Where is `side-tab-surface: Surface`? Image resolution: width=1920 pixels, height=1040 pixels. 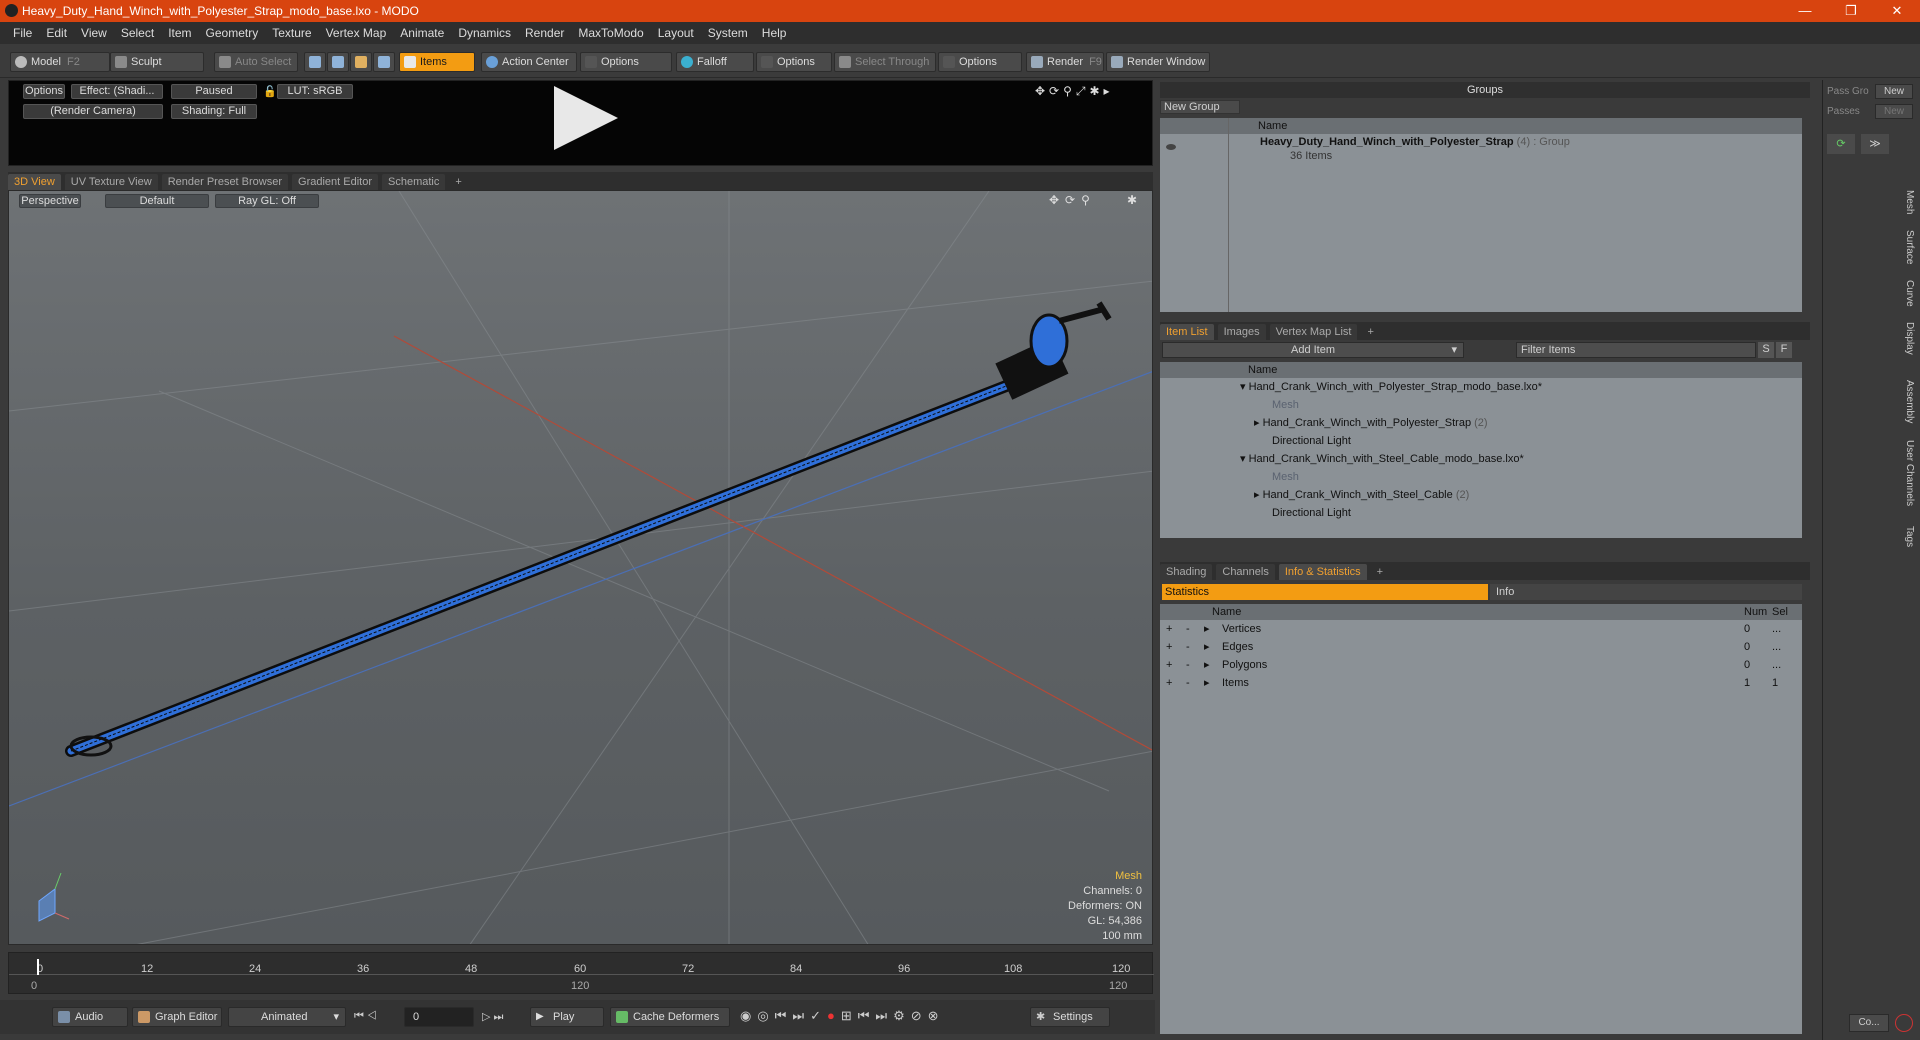
side-tab-surface: Surface is located at coordinates (1907, 247).